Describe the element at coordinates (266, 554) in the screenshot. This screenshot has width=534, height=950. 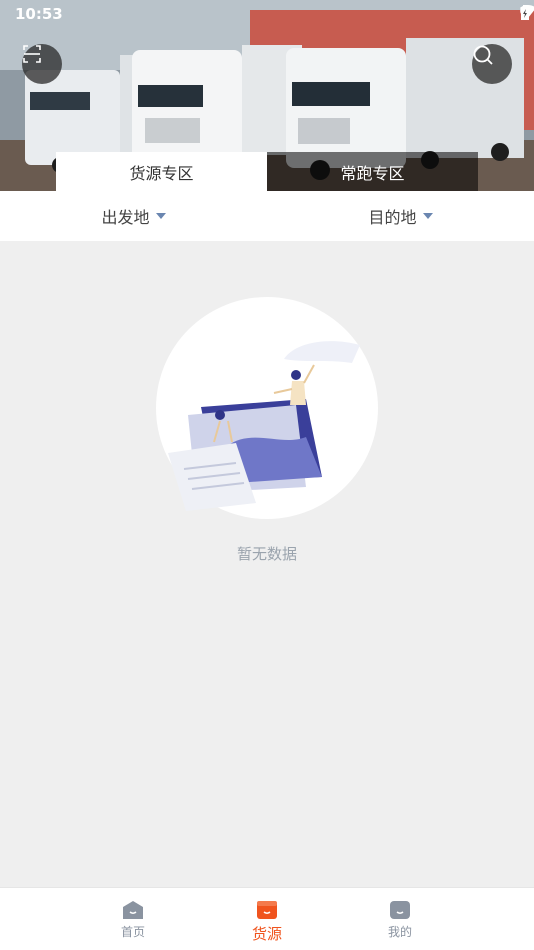
I see `empty-message: 暂无数据` at that location.